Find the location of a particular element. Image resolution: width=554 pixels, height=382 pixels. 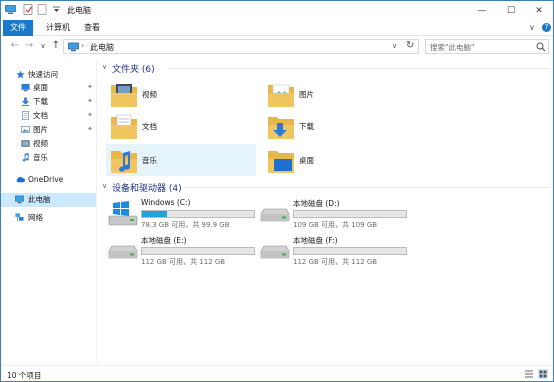

back-button: ← is located at coordinates (15, 46).